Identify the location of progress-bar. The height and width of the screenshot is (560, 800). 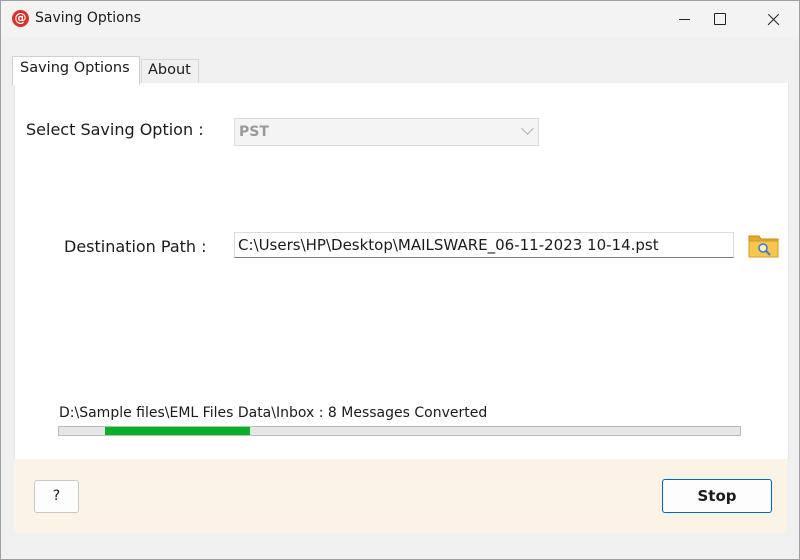
(399, 431).